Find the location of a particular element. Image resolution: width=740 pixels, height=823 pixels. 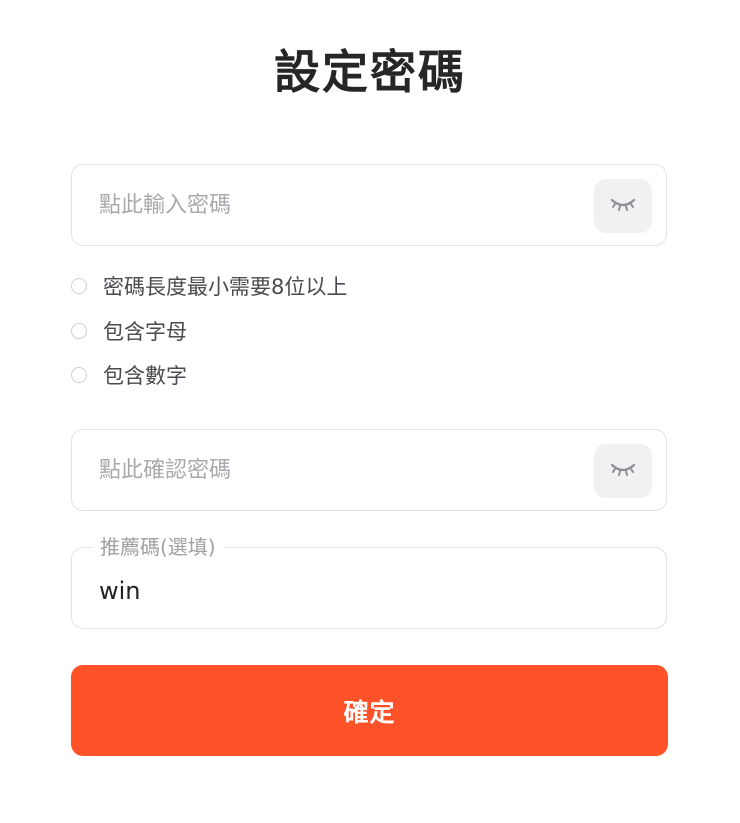

page-title: 設定密碼 is located at coordinates (370, 72).